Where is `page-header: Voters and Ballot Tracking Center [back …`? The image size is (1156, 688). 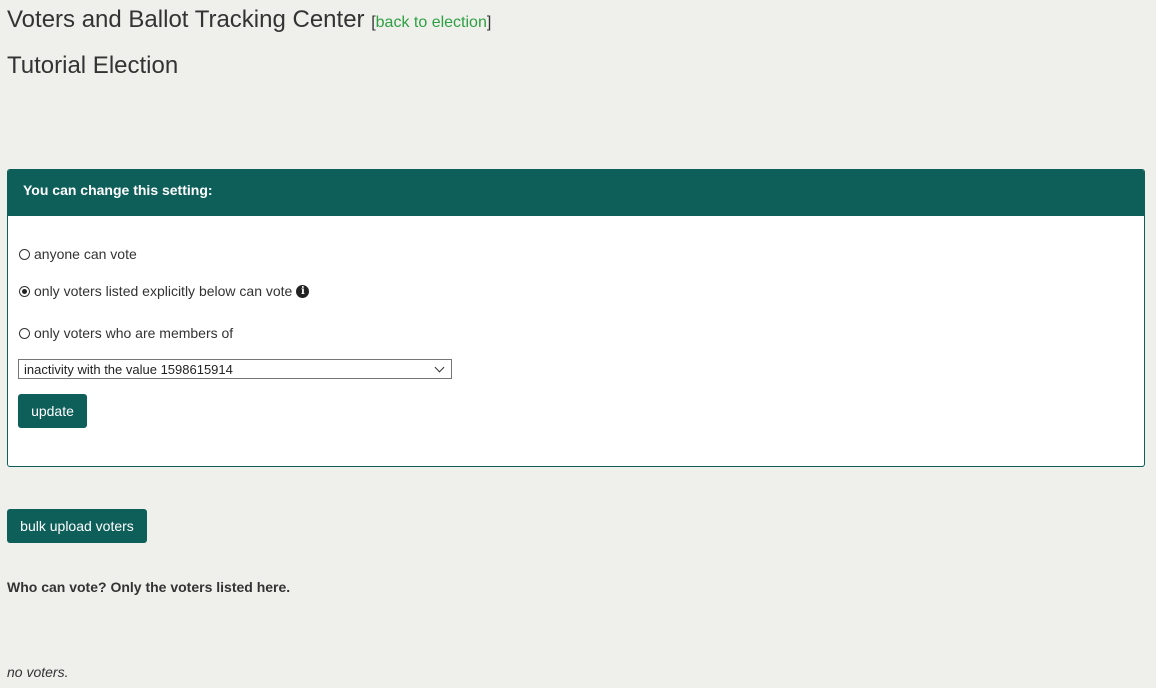
page-header: Voters and Ballot Tracking Center [back … is located at coordinates (249, 20).